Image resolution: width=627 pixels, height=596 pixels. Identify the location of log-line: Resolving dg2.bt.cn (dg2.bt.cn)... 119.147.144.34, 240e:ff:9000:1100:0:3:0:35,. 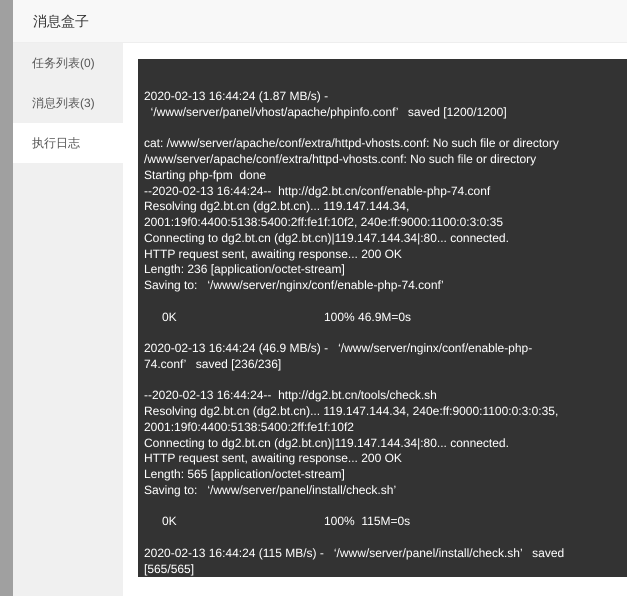
(351, 412).